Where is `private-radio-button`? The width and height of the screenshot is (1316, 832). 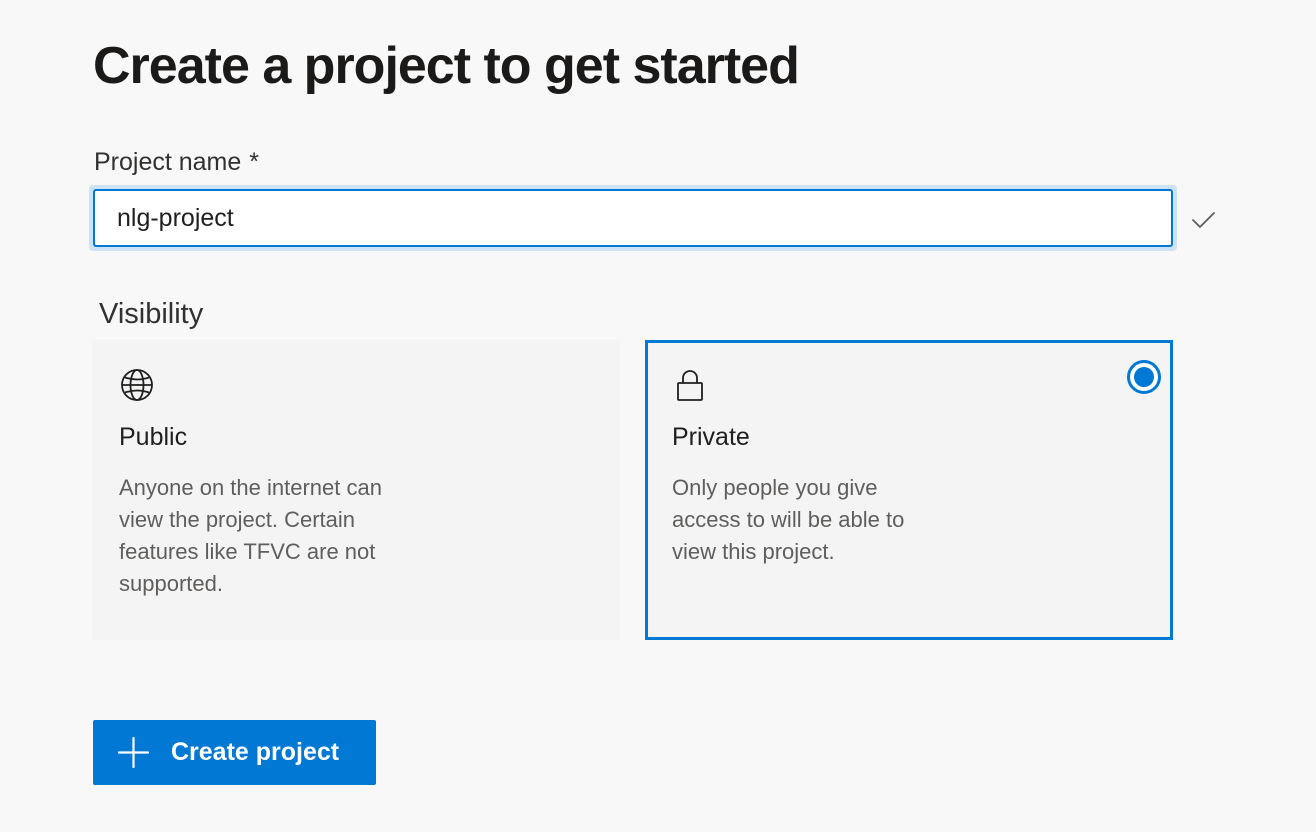 private-radio-button is located at coordinates (1144, 377).